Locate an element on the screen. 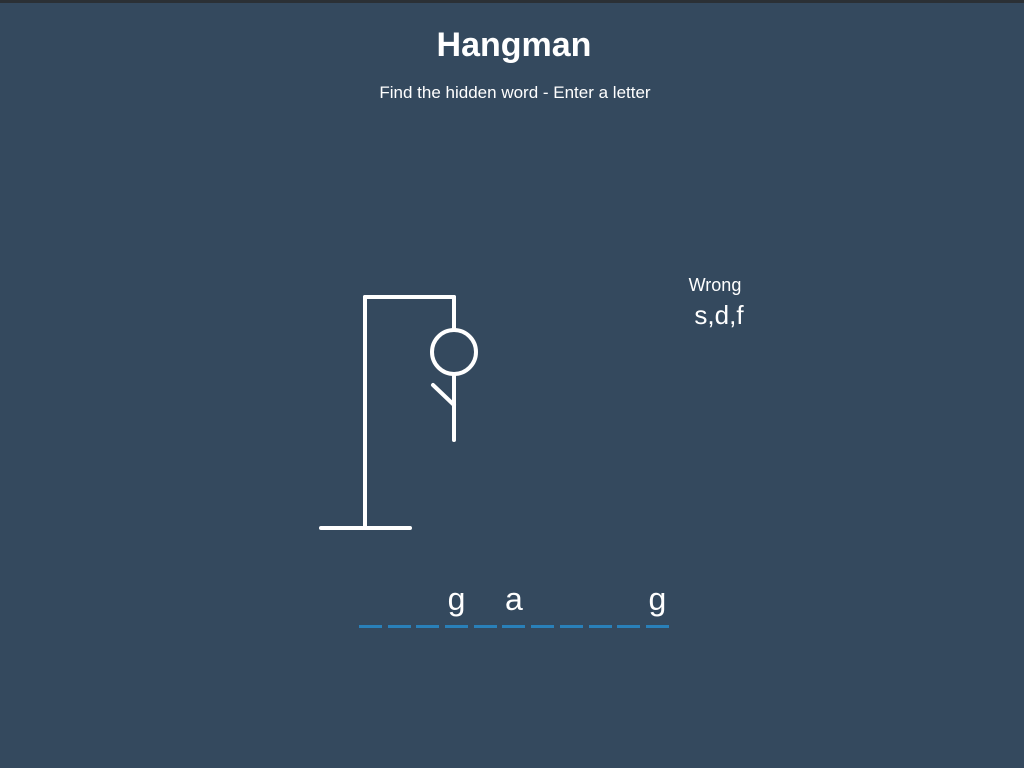 This screenshot has width=1024, height=768. hanged-man is located at coordinates (454, 385).